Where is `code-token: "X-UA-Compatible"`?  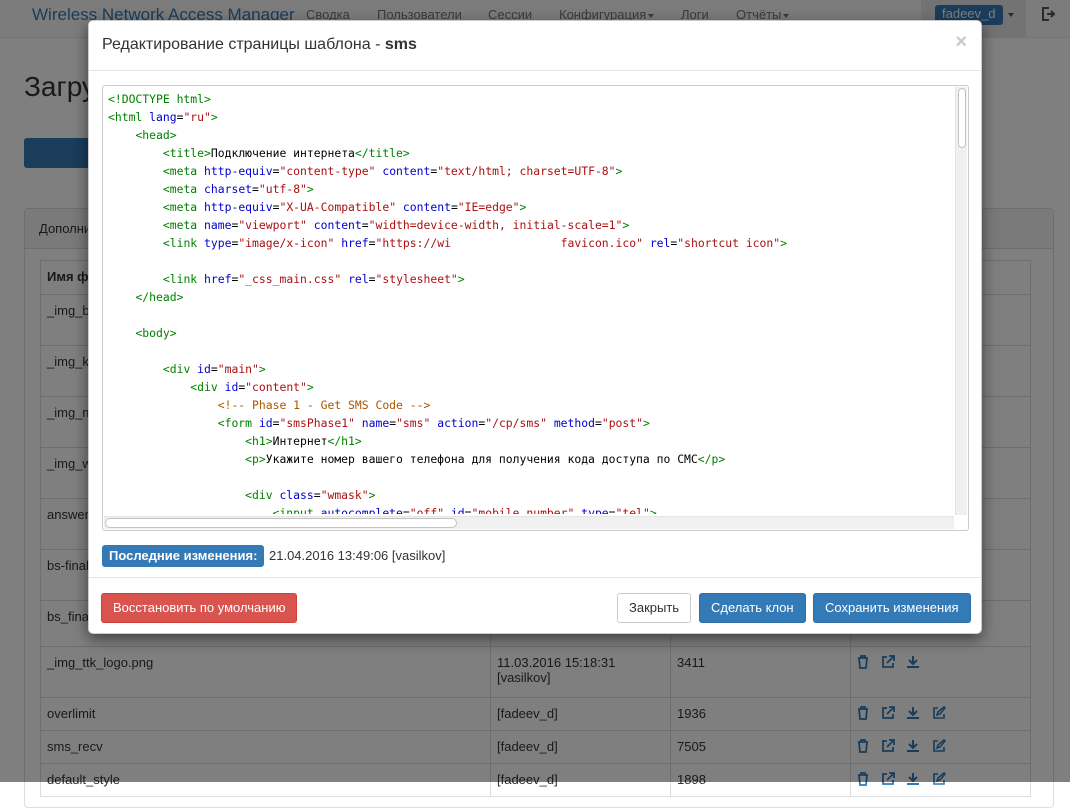 code-token: "X-UA-Compatible" is located at coordinates (338, 207).